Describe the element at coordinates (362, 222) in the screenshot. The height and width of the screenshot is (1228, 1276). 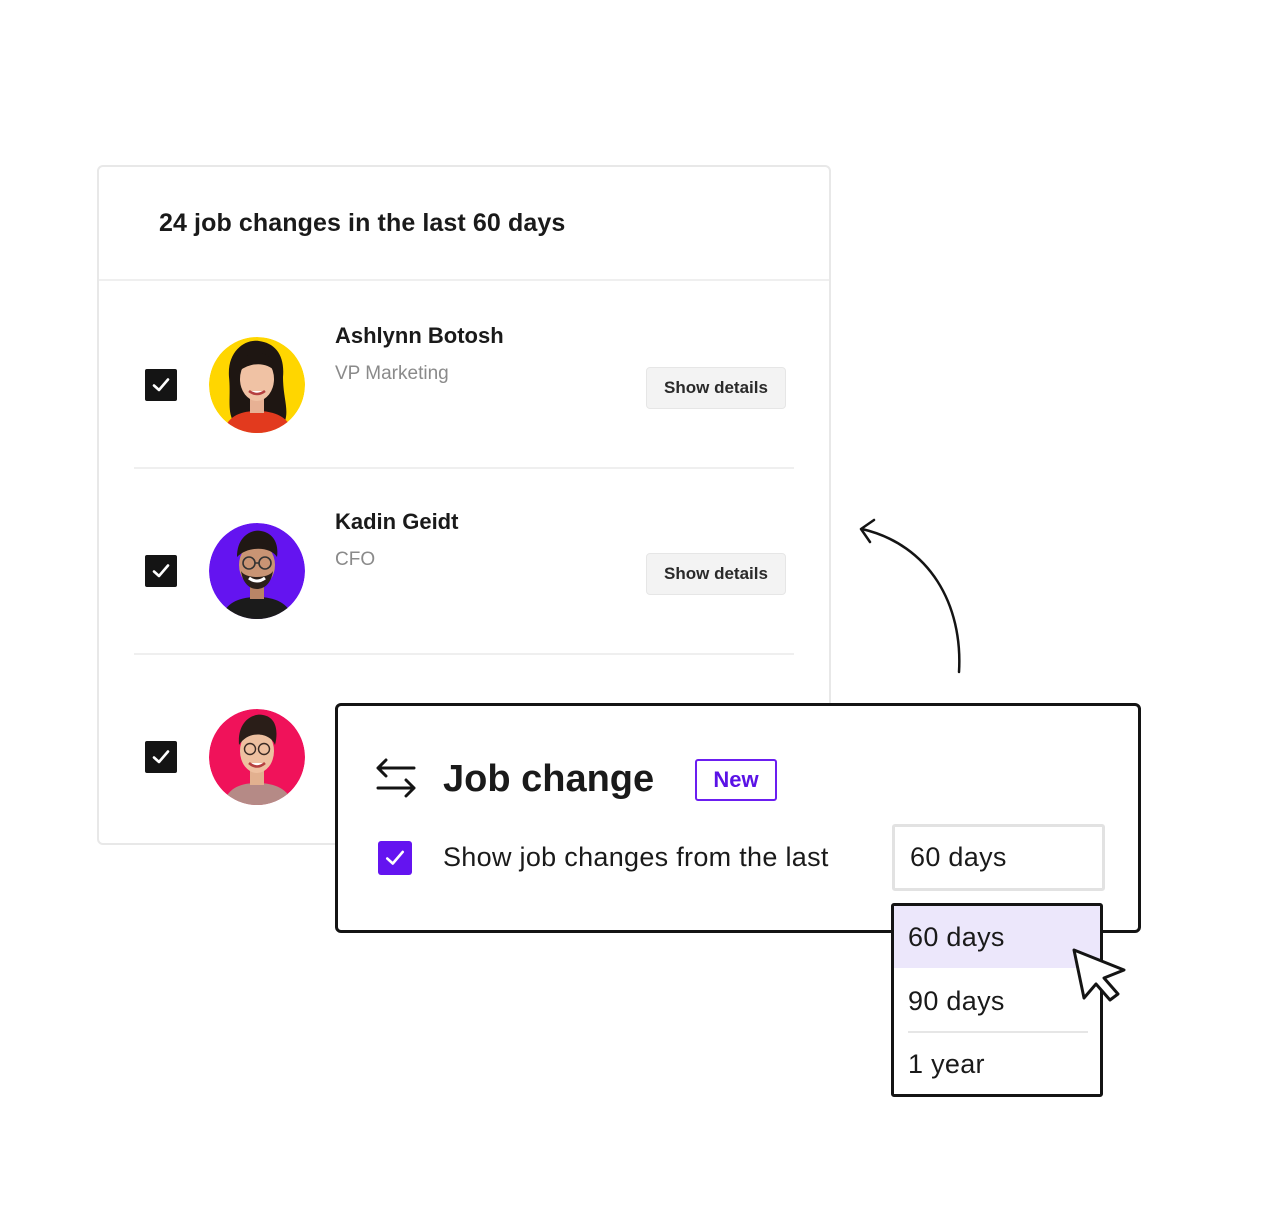
I see `card-title: 24 job changes in the last 60 days` at that location.